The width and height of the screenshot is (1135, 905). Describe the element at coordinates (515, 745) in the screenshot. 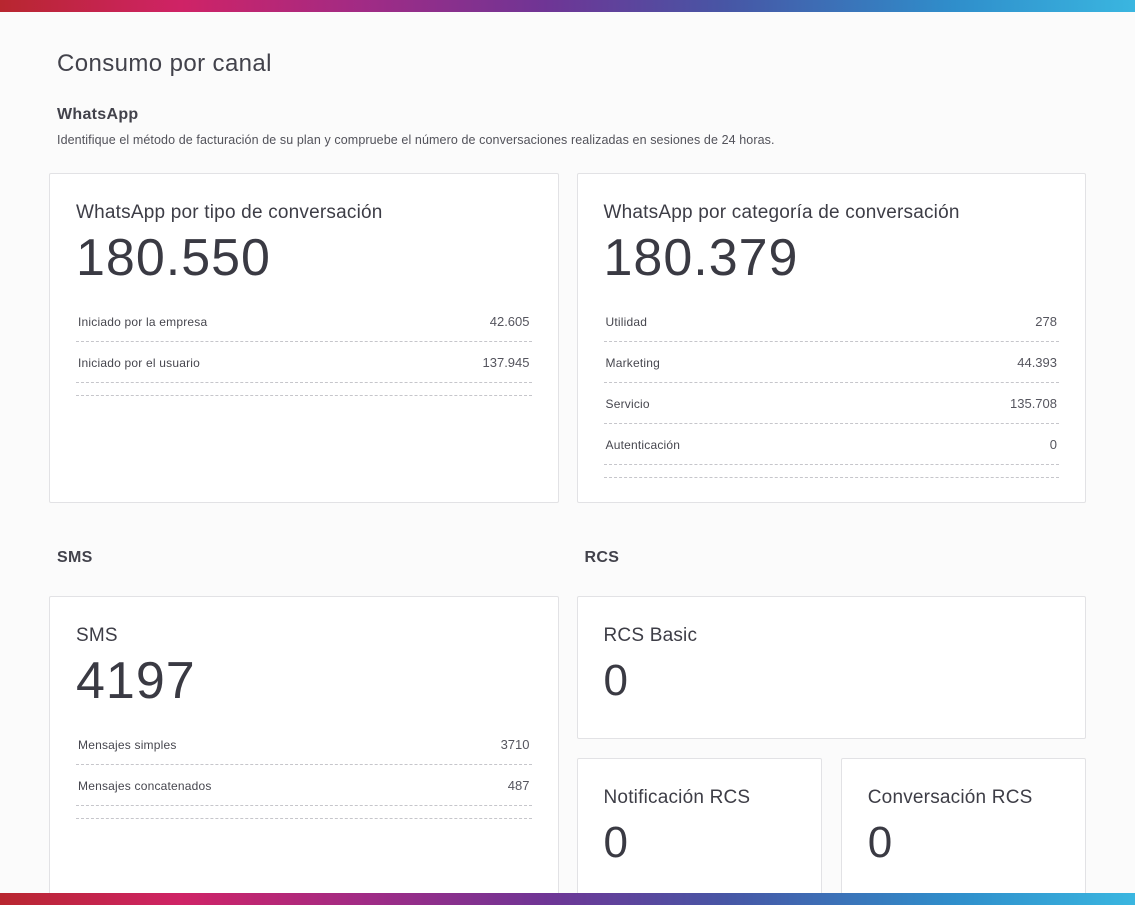

I see `stat-value: 3710` at that location.